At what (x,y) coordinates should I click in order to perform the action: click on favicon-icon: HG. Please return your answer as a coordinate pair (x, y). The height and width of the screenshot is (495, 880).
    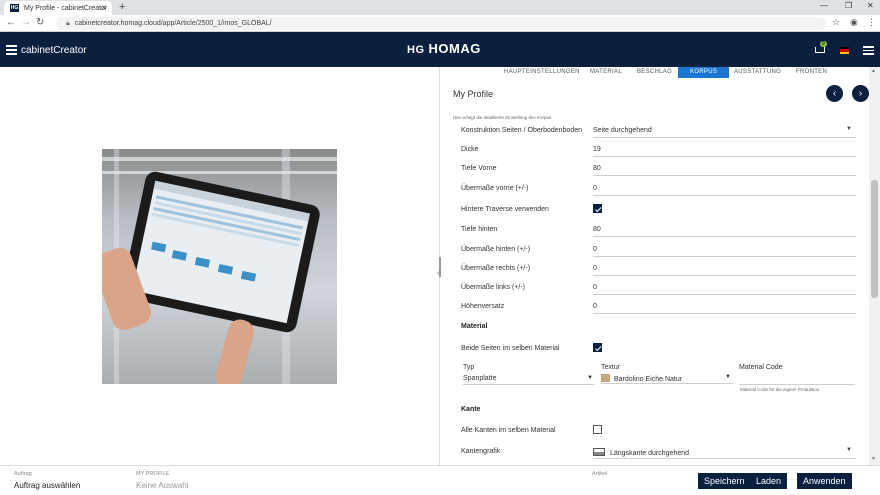
    Looking at the image, I should click on (14, 8).